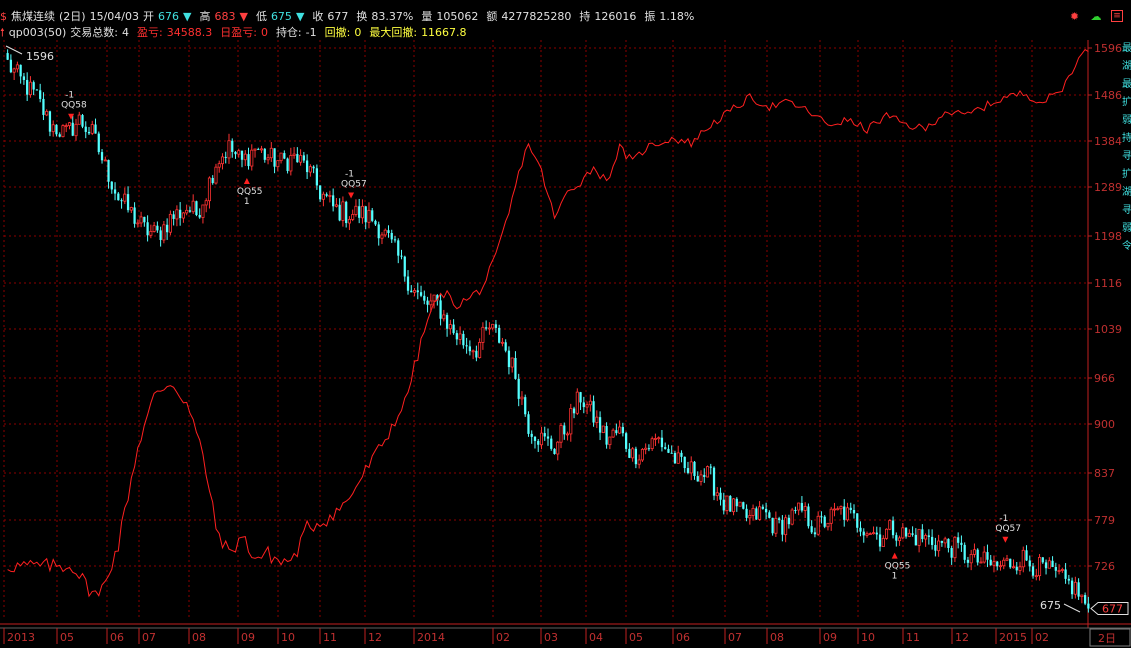  What do you see at coordinates (1112, 609) in the screenshot?
I see `last-price-label: 677` at bounding box center [1112, 609].